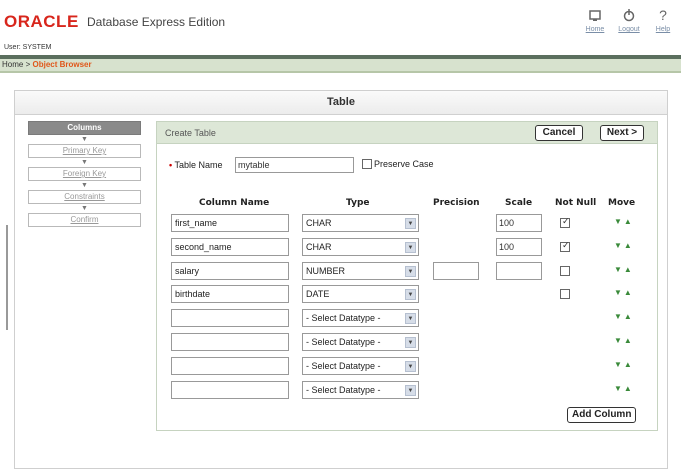 This screenshot has height=469, width=681. I want to click on logout-link-label: Logout, so click(628, 29).